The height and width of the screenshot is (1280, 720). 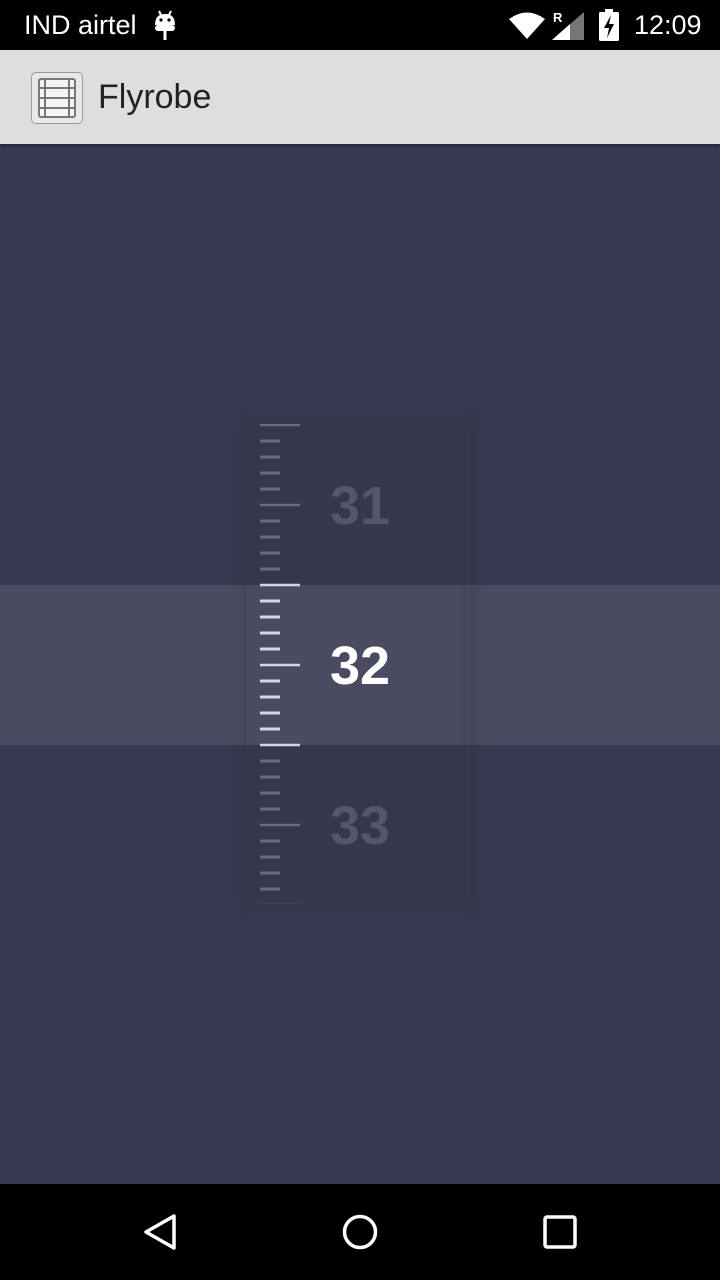 What do you see at coordinates (527, 25) in the screenshot?
I see `wifi-icon` at bounding box center [527, 25].